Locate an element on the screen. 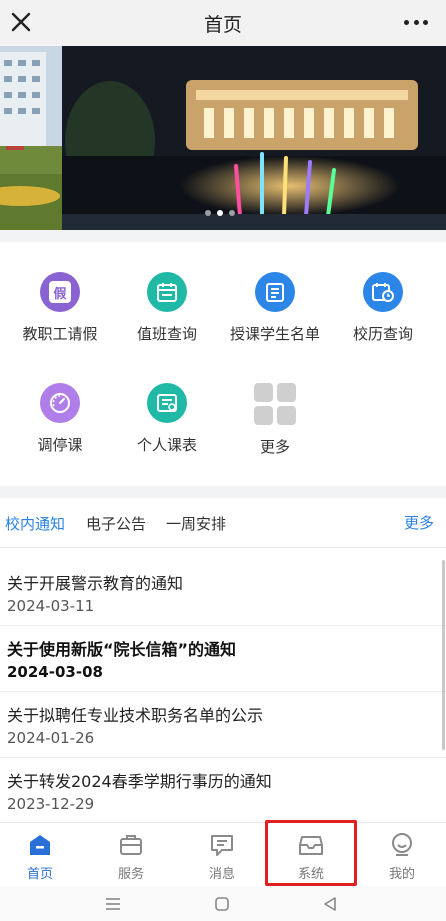 The width and height of the screenshot is (446, 921). tabbar-label: 我的 is located at coordinates (401, 874).